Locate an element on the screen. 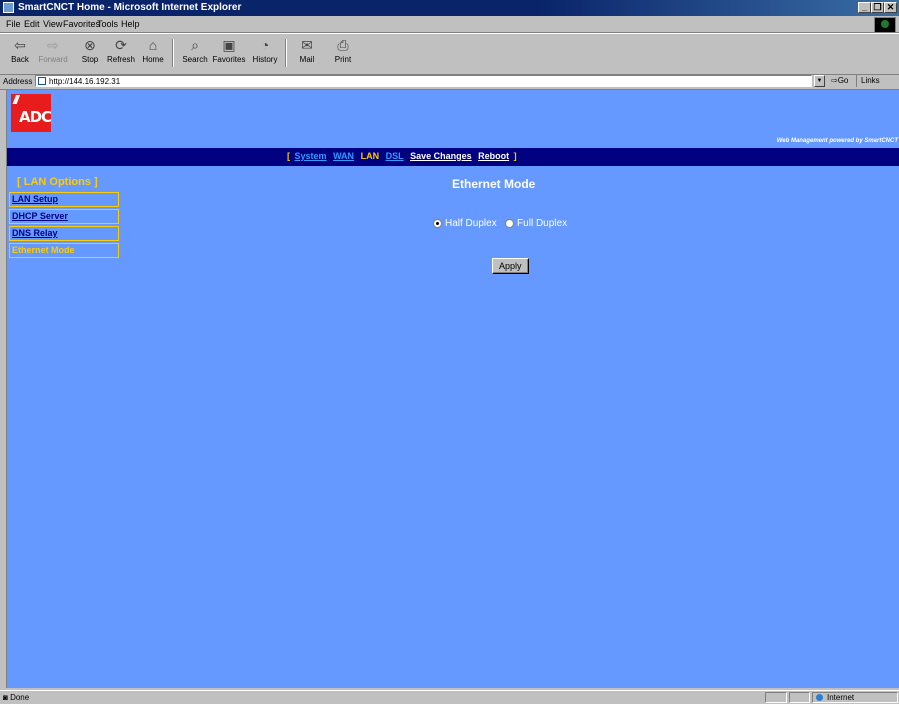 The height and width of the screenshot is (704, 899). globe-icon is located at coordinates (819, 697).